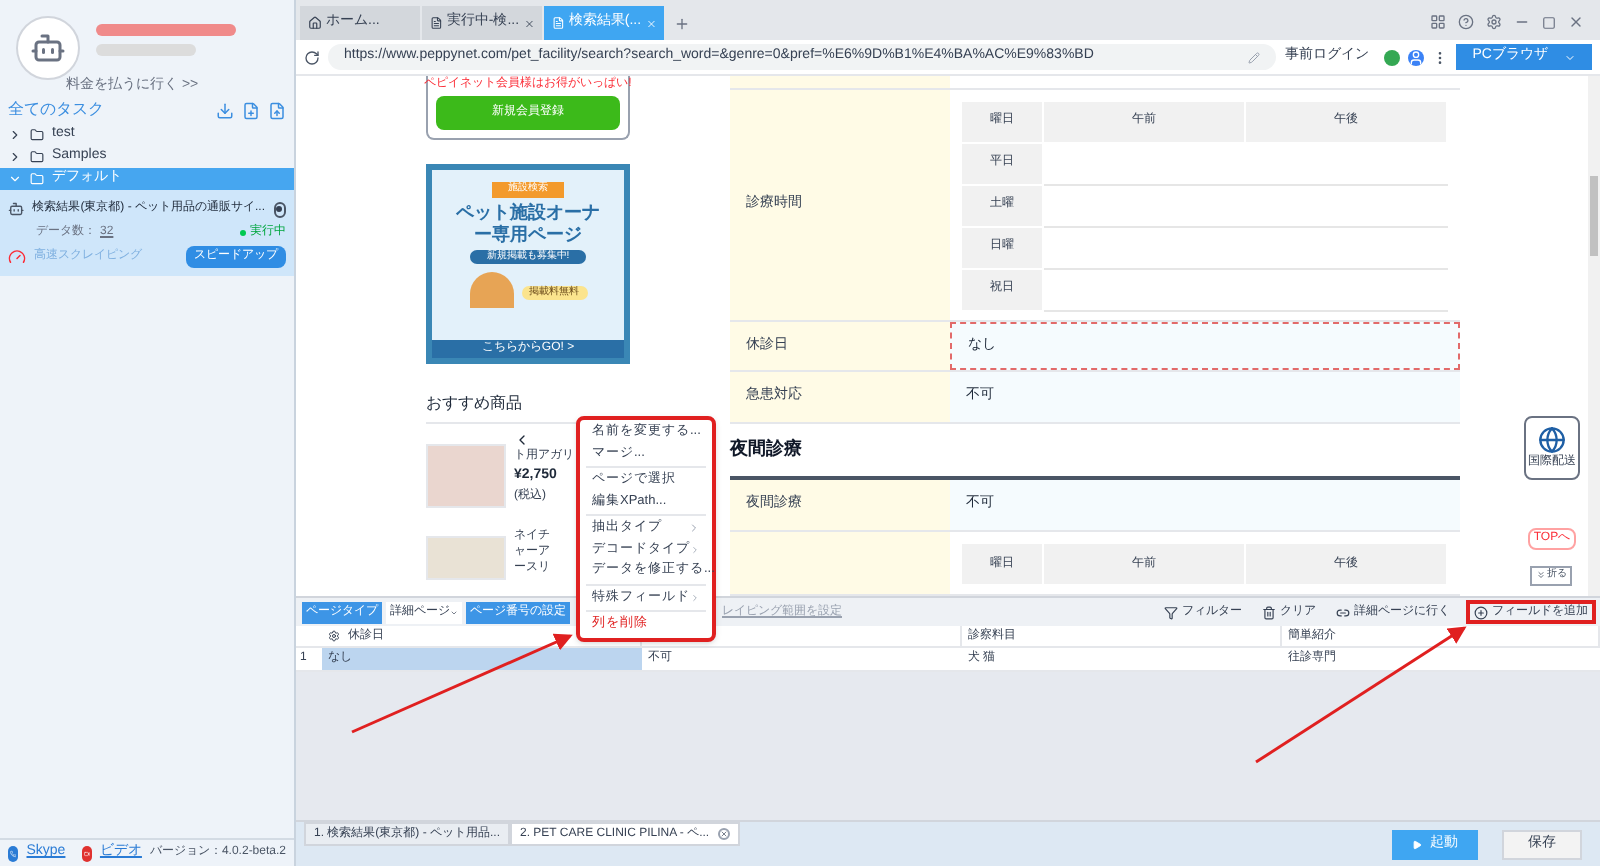 The image size is (1600, 866). I want to click on grid-icon, so click(1438, 22).